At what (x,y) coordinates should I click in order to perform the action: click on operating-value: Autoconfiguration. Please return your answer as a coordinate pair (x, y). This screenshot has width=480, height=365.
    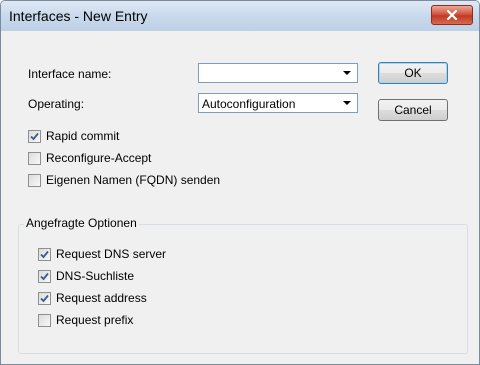
    Looking at the image, I should click on (249, 104).